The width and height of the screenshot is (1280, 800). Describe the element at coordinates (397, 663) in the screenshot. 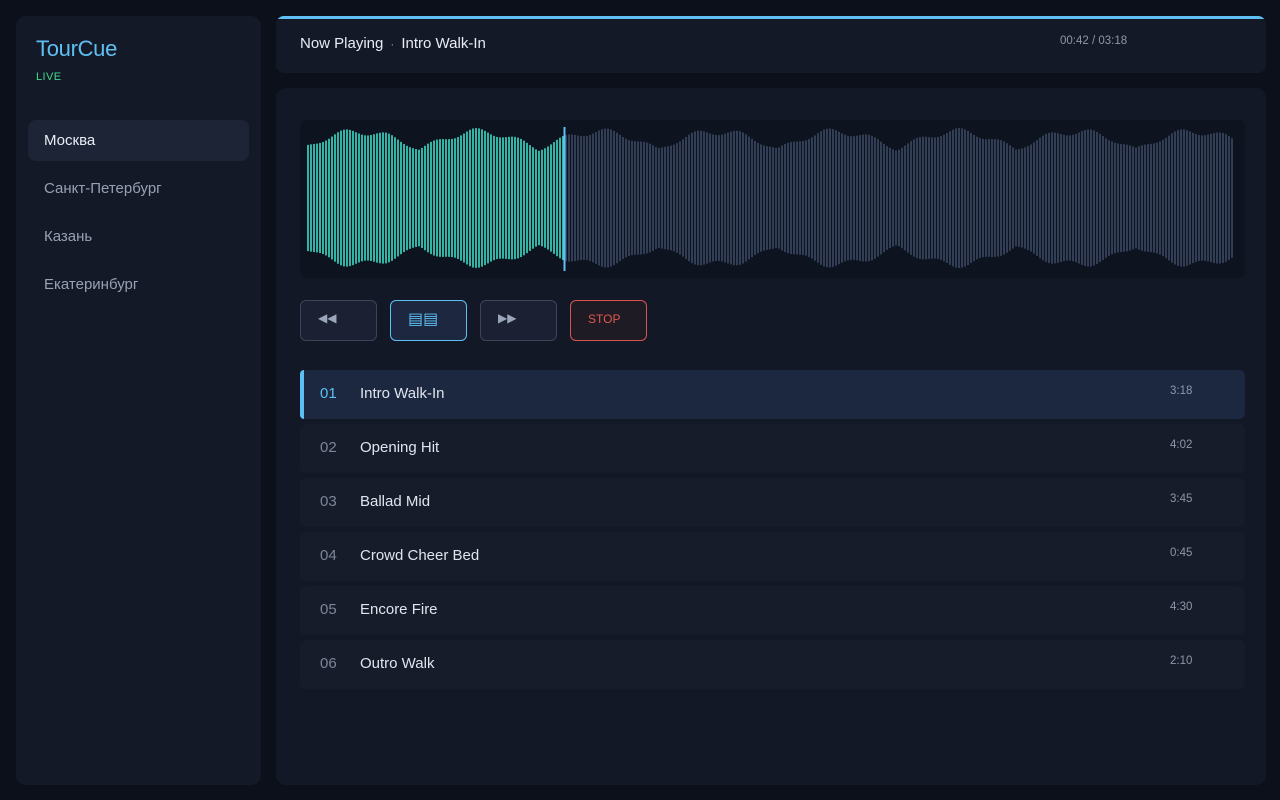

I see `track-title: Outro Walk` at that location.